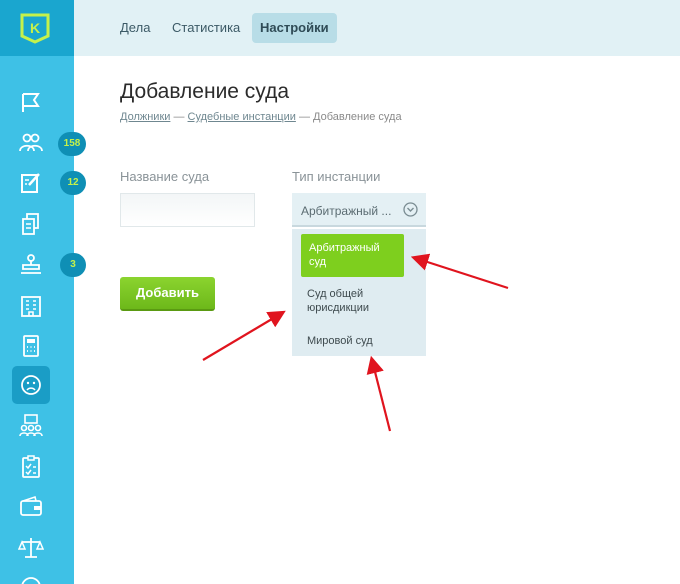  What do you see at coordinates (205, 91) in the screenshot?
I see `page-title: Добавление суда` at bounding box center [205, 91].